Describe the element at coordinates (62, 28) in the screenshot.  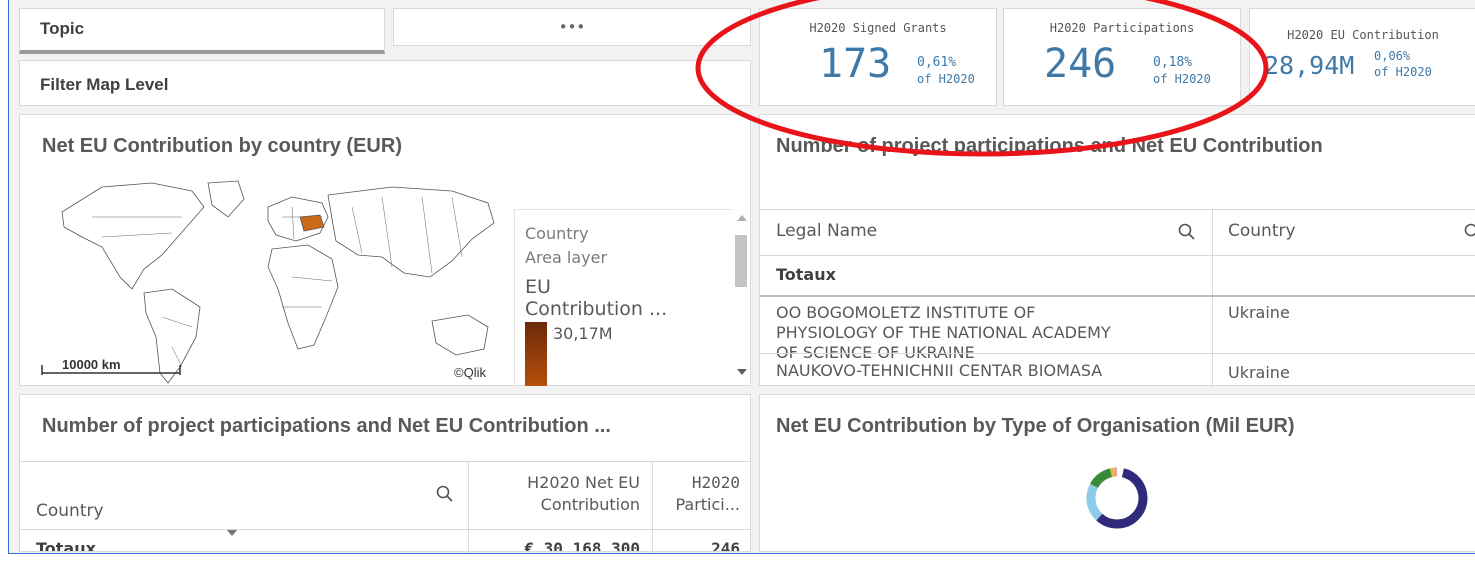
I see `topic-filter-label: Topic` at that location.